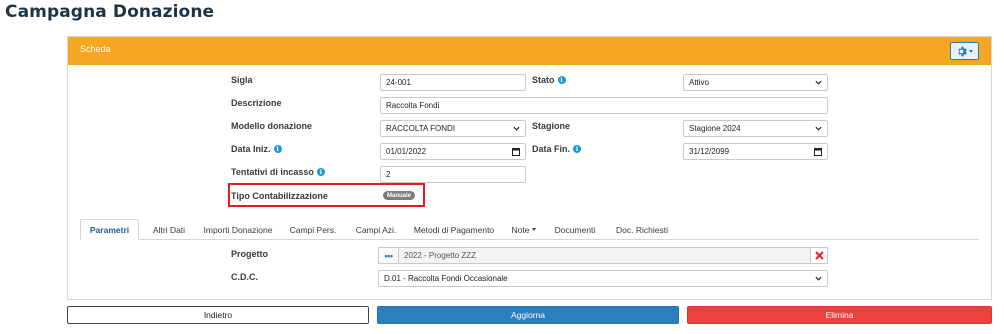  Describe the element at coordinates (326, 195) in the screenshot. I see `highlight-box` at that location.